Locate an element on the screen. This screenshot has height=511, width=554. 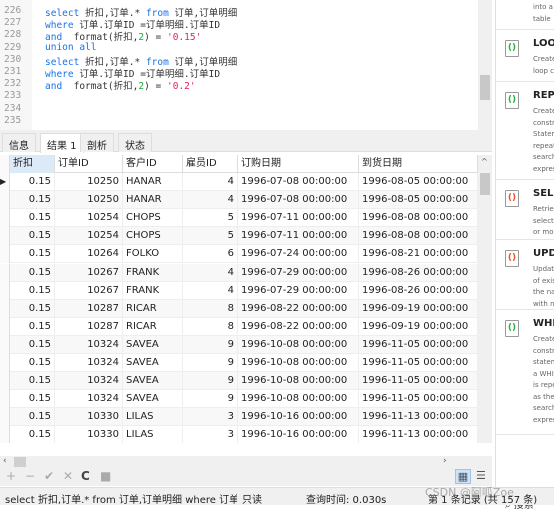
grid-horizontal-scrollbar: ‹ › is located at coordinates (246, 462).